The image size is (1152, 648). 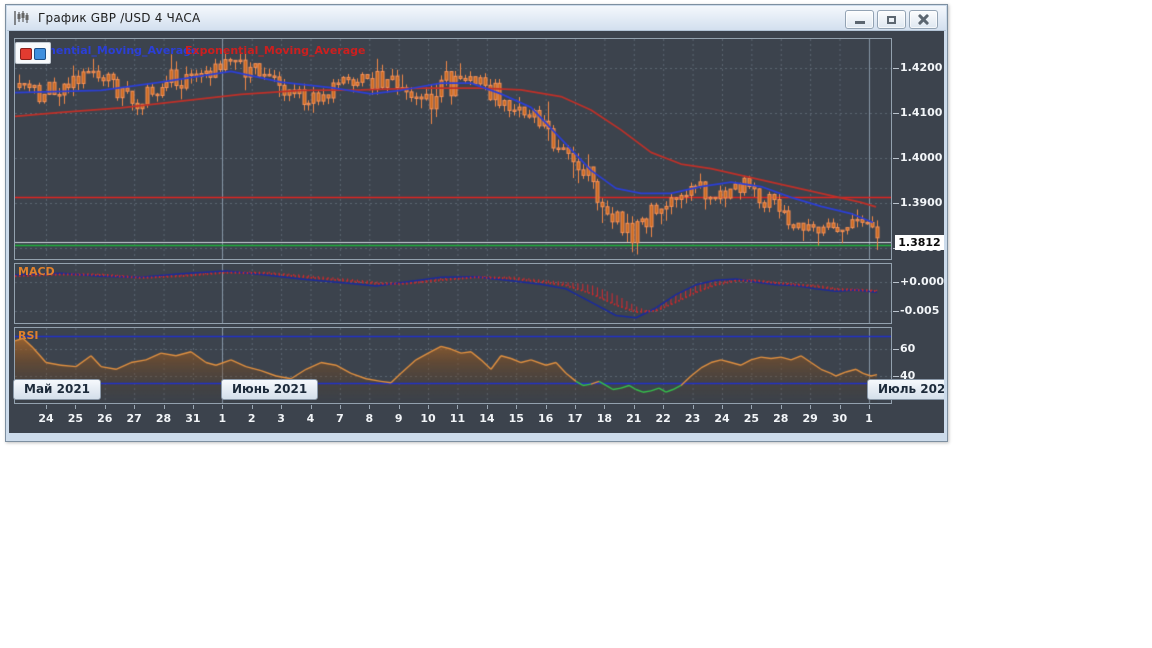 What do you see at coordinates (275, 50) in the screenshot?
I see `legend-ema-slow-label: Exponential_Moving_Average` at bounding box center [275, 50].